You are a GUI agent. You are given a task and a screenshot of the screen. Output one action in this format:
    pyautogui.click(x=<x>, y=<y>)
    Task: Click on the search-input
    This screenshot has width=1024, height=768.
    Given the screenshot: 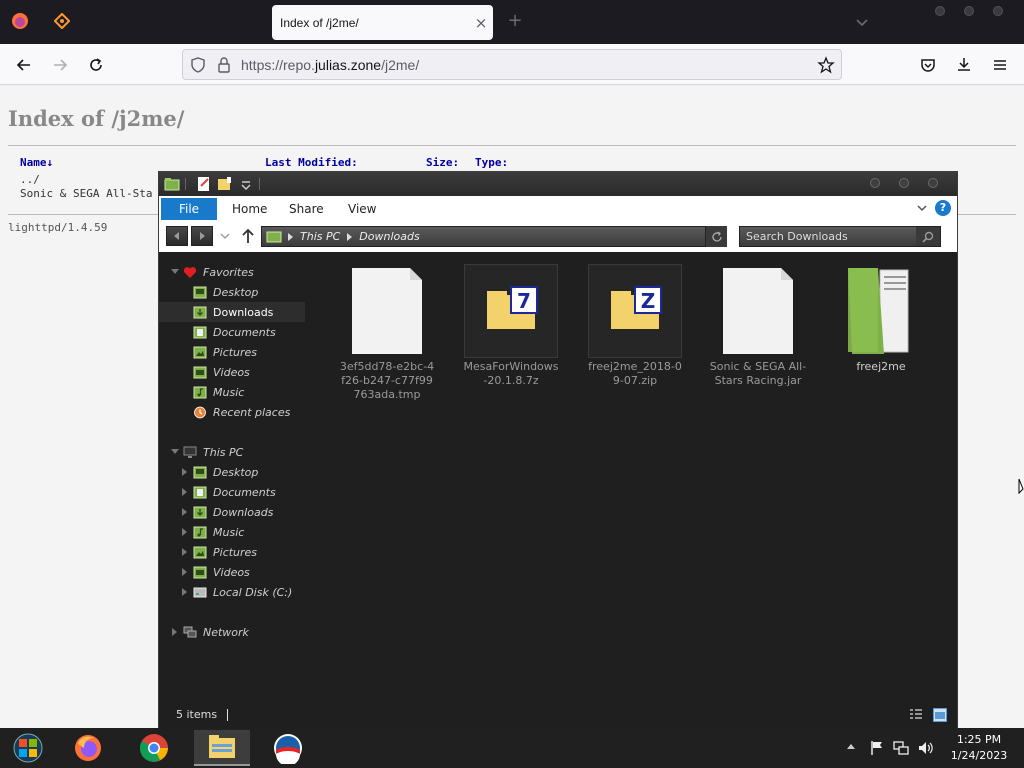 What is the action you would take?
    pyautogui.click(x=828, y=236)
    